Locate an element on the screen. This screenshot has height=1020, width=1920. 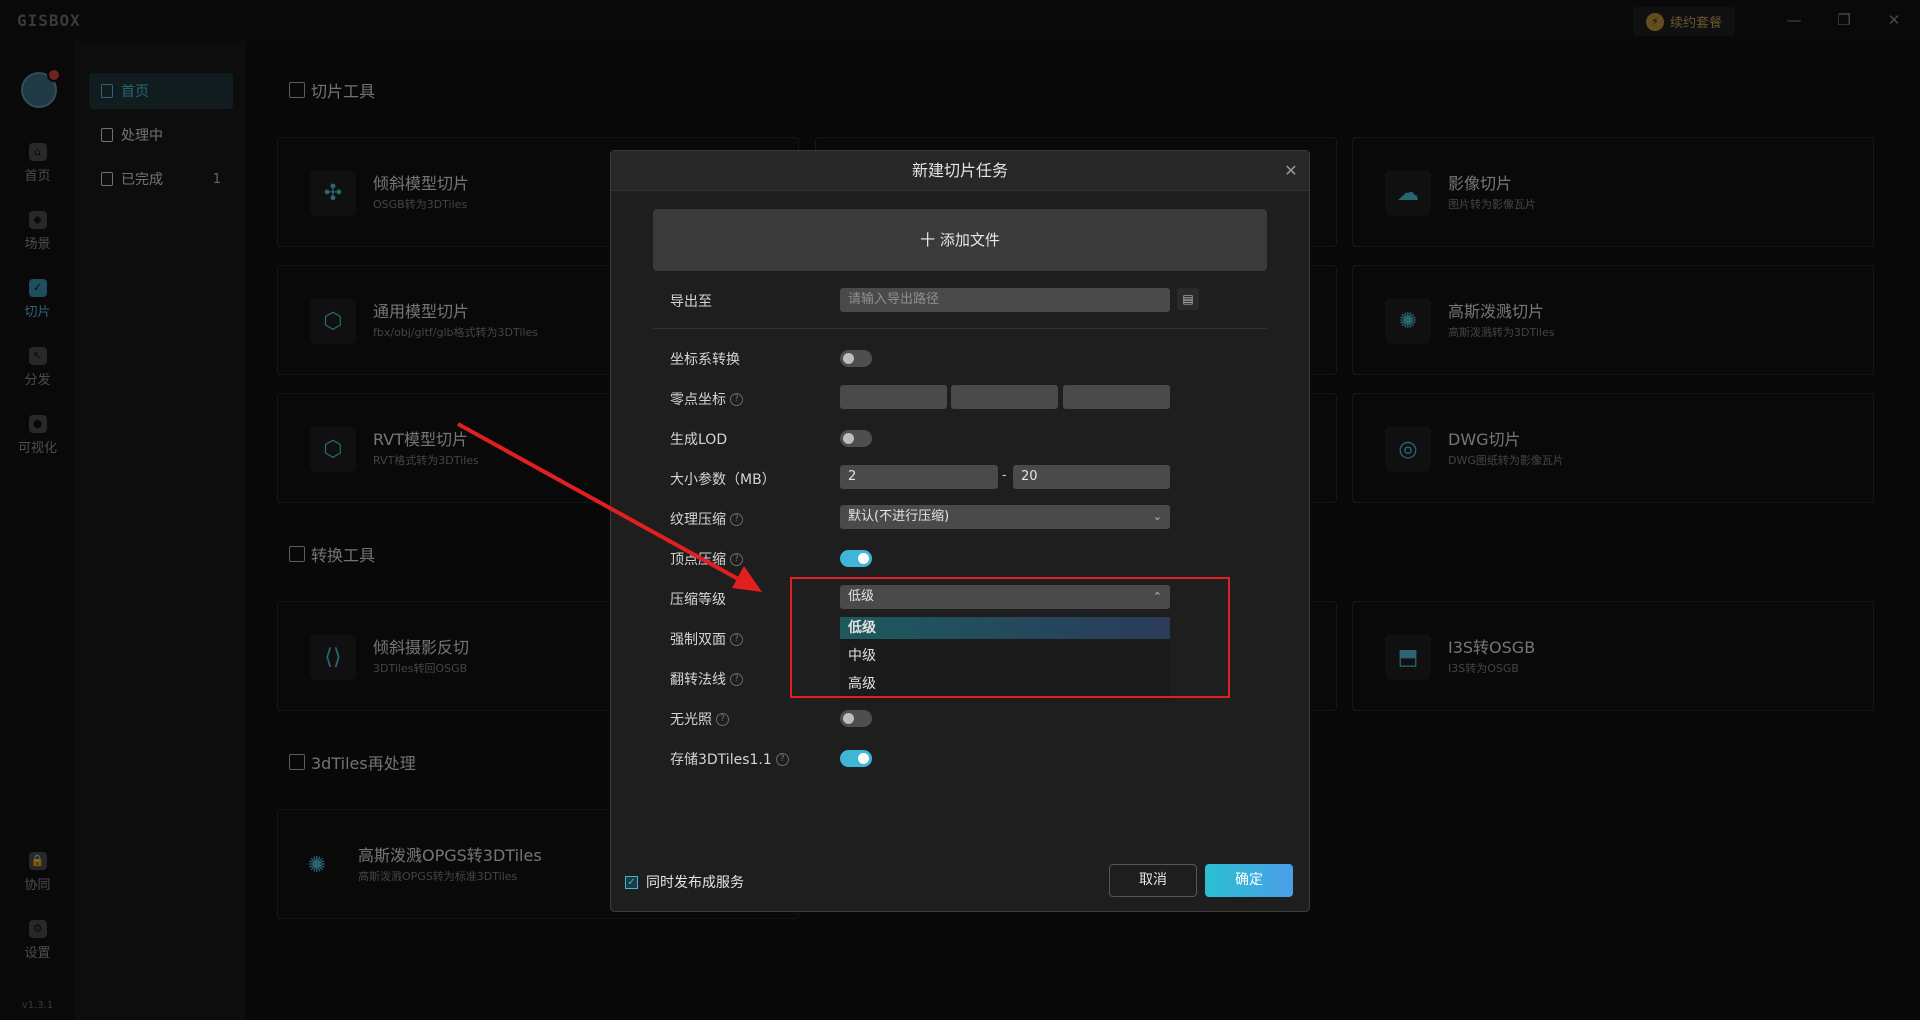
texture-label: 纹理压缩? is located at coordinates (706, 519).